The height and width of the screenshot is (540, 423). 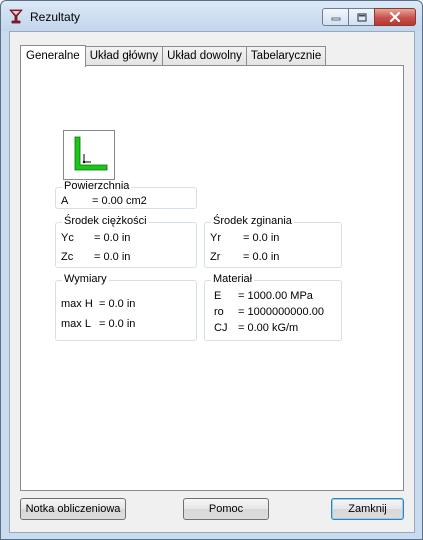 What do you see at coordinates (85, 279) in the screenshot?
I see `dimensions-group-title: Wymiary` at bounding box center [85, 279].